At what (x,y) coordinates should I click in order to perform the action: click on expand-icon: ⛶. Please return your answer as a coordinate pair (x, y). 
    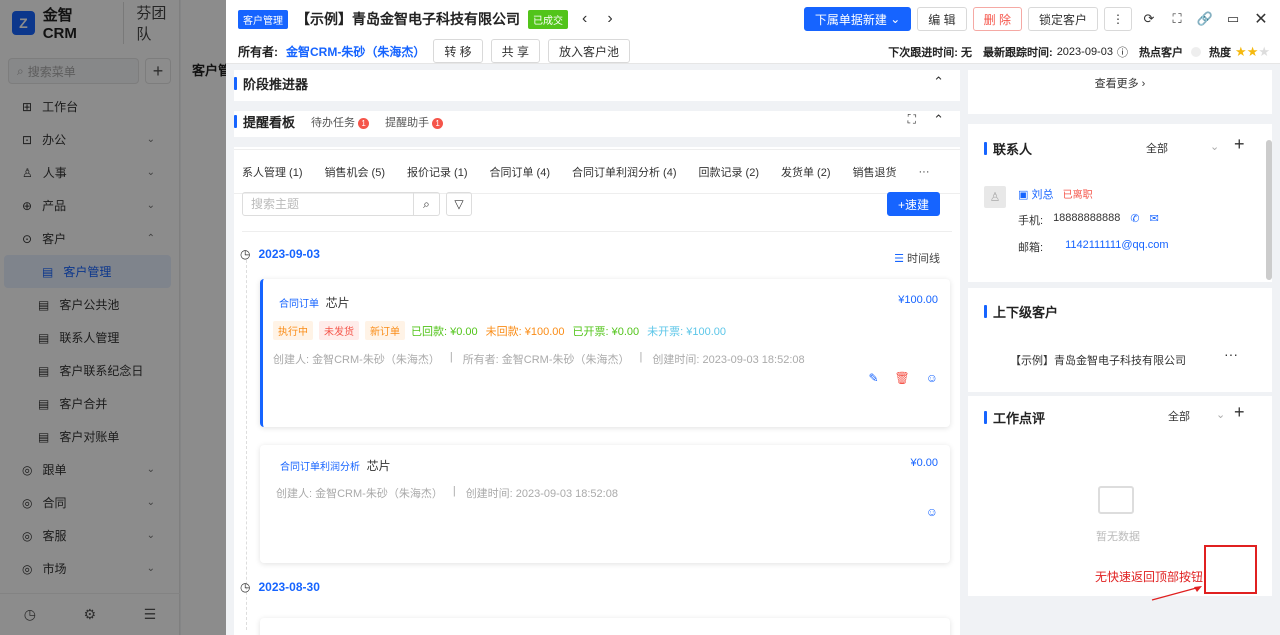
    Looking at the image, I should click on (912, 119).